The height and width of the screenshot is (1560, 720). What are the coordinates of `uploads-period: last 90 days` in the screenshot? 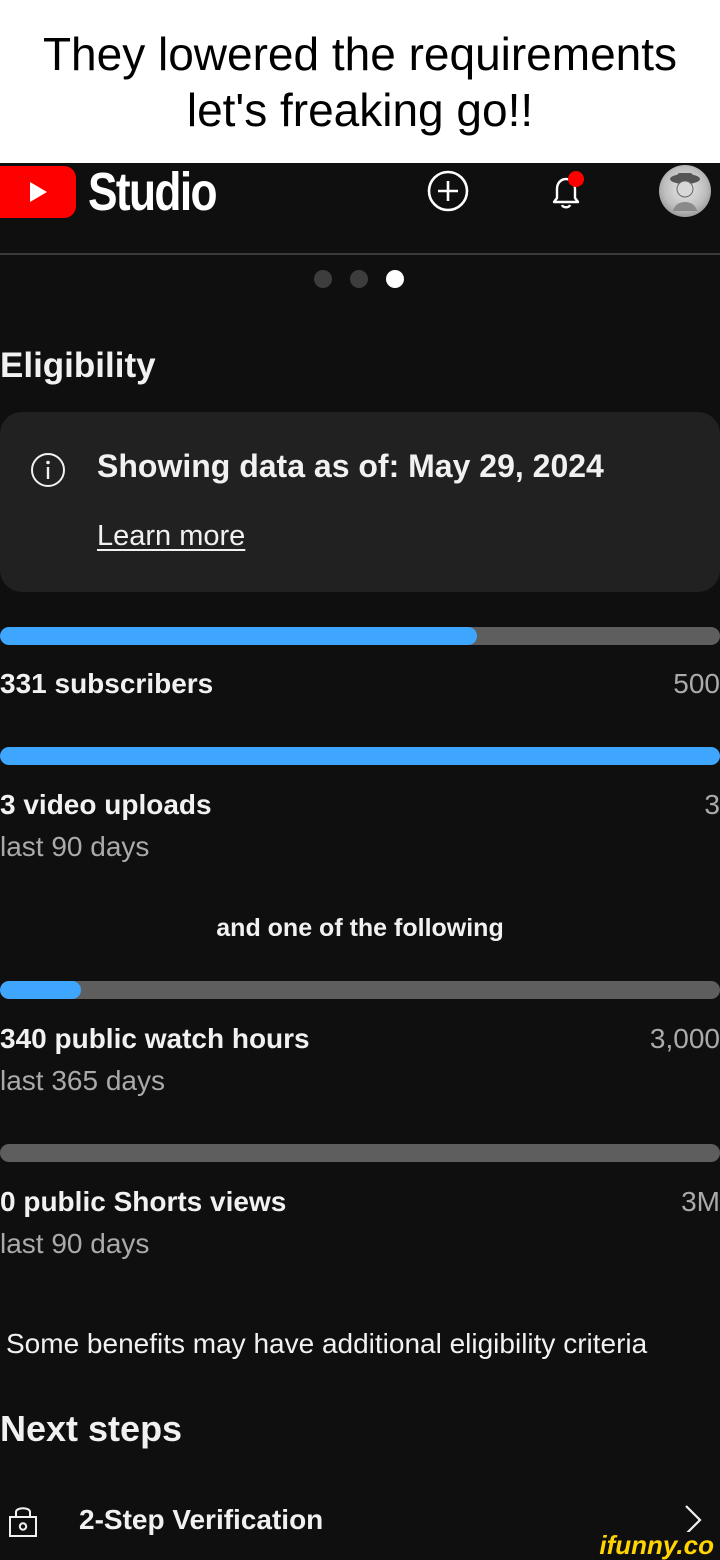 It's located at (75, 846).